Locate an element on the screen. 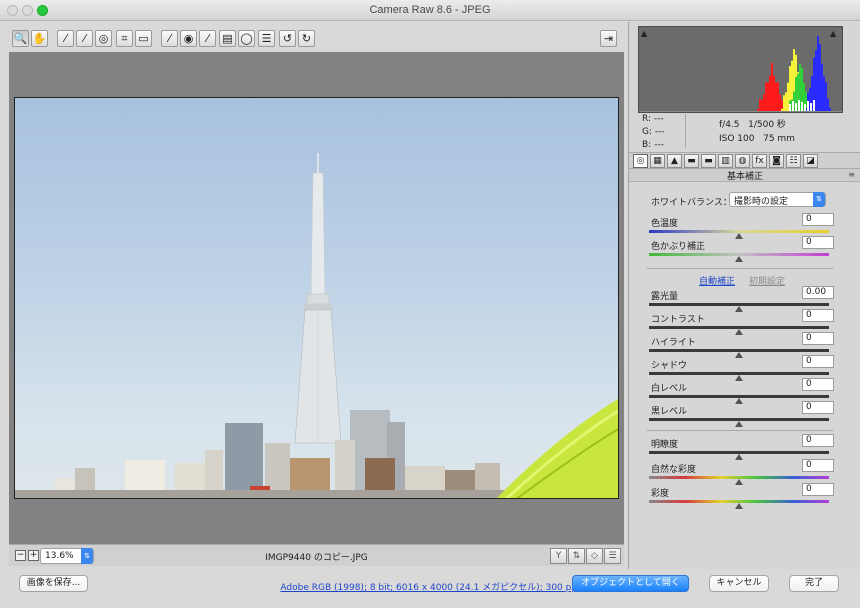  slider-row: 白レベル 0 is located at coordinates (741, 391).